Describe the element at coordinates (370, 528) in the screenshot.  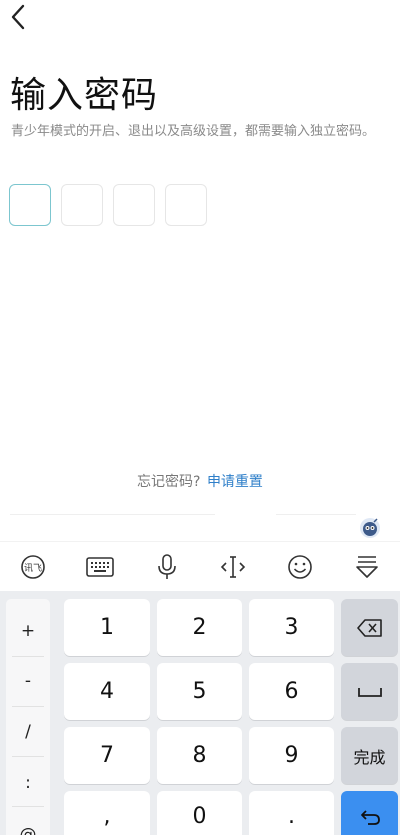
I see `assistant-avatar-icon` at that location.